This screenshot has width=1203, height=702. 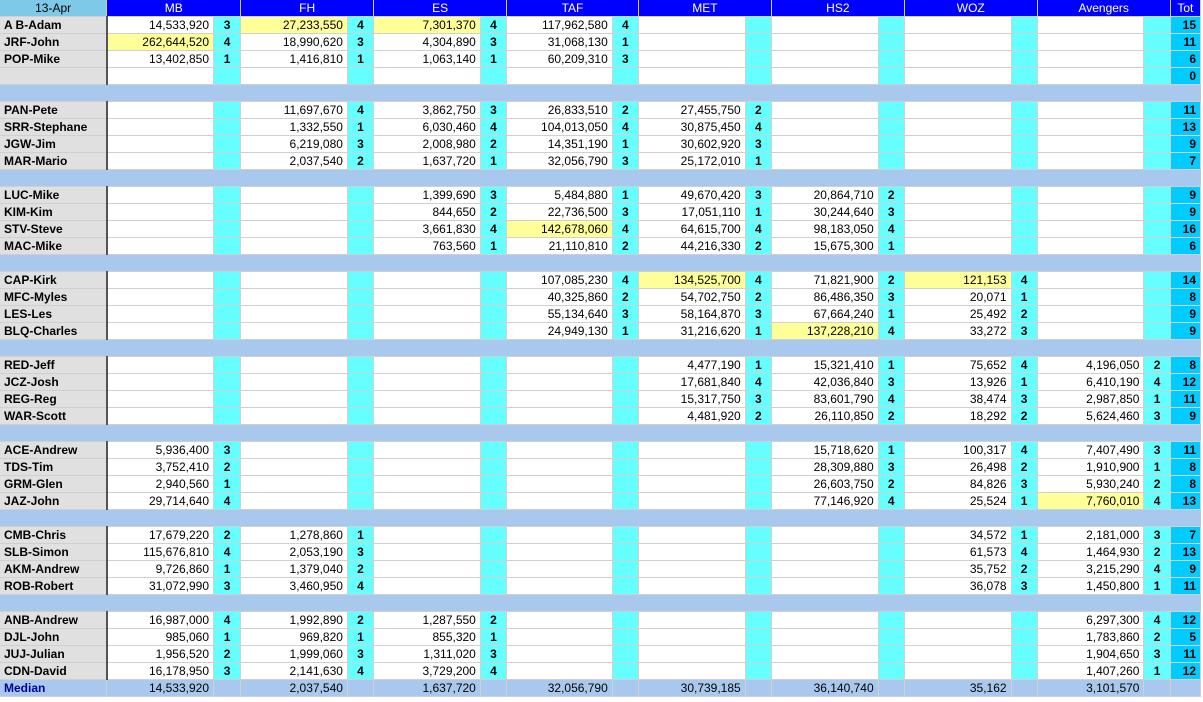 What do you see at coordinates (427, 637) in the screenshot?
I see `value-cell: 855,320` at bounding box center [427, 637].